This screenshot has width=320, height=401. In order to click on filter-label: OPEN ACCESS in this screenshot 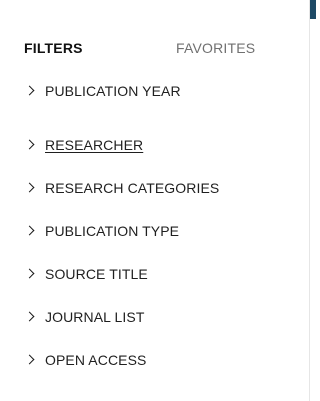, I will do `click(96, 359)`.